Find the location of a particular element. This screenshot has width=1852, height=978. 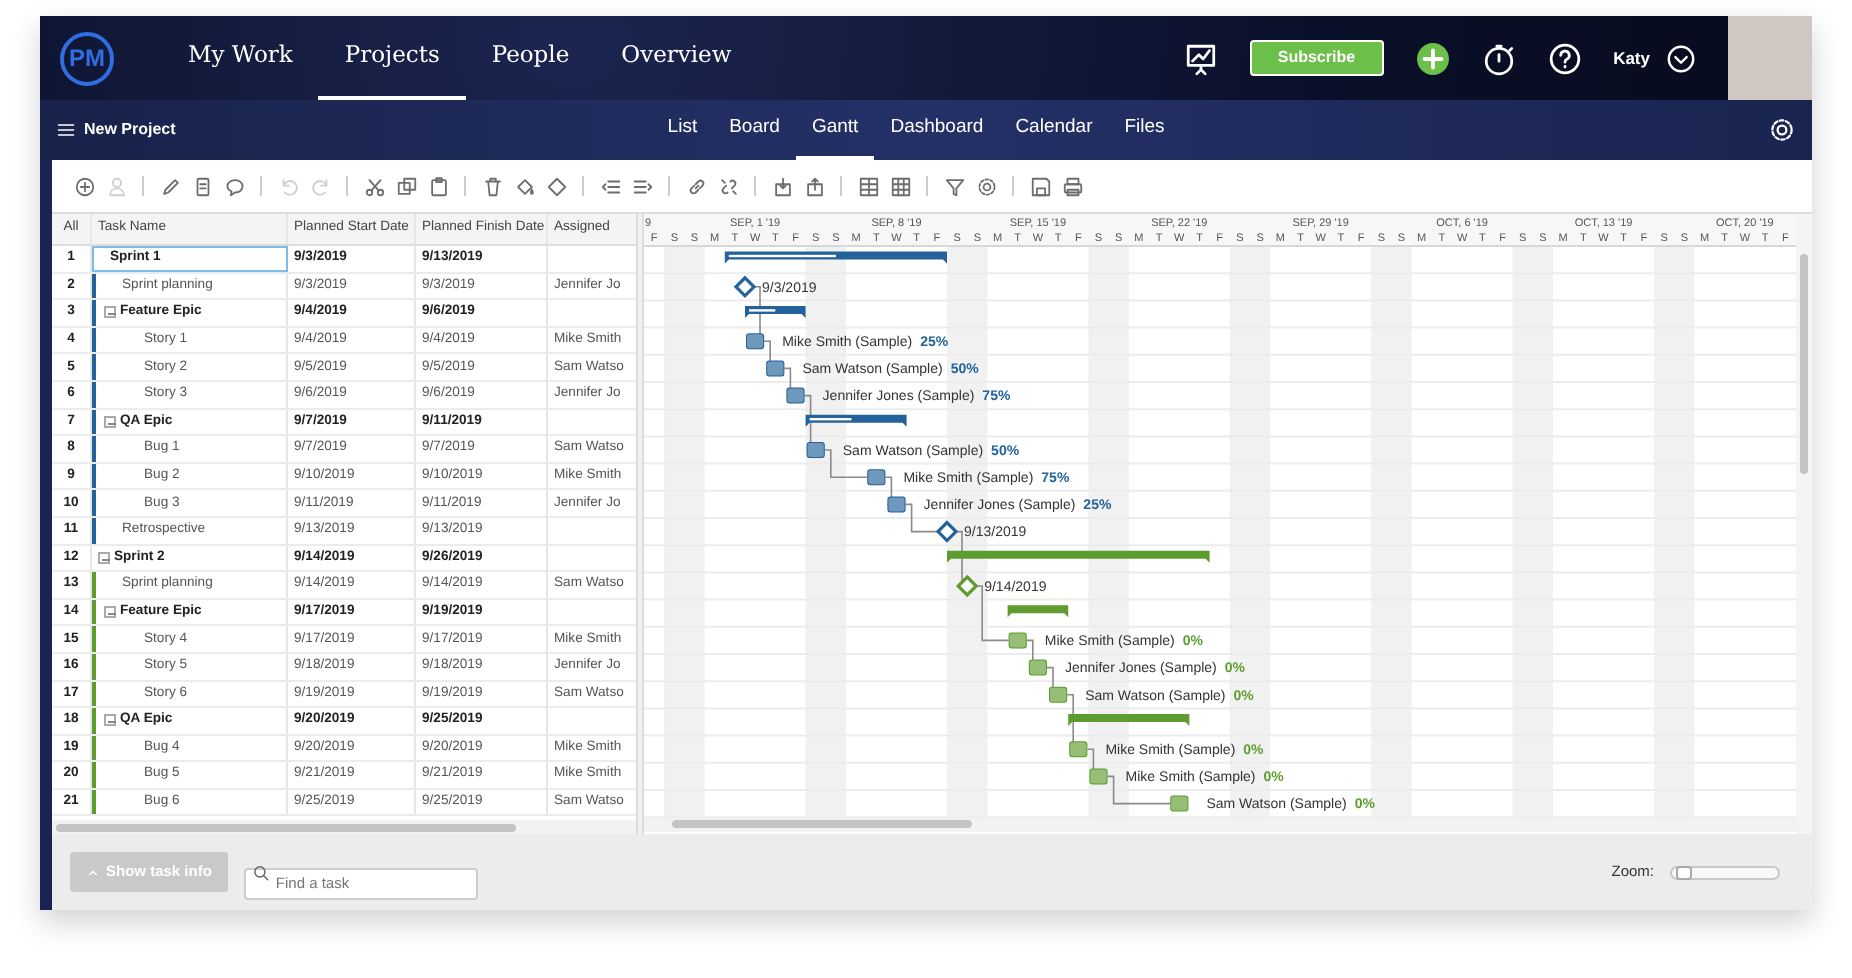

comment-icon is located at coordinates (234, 186).